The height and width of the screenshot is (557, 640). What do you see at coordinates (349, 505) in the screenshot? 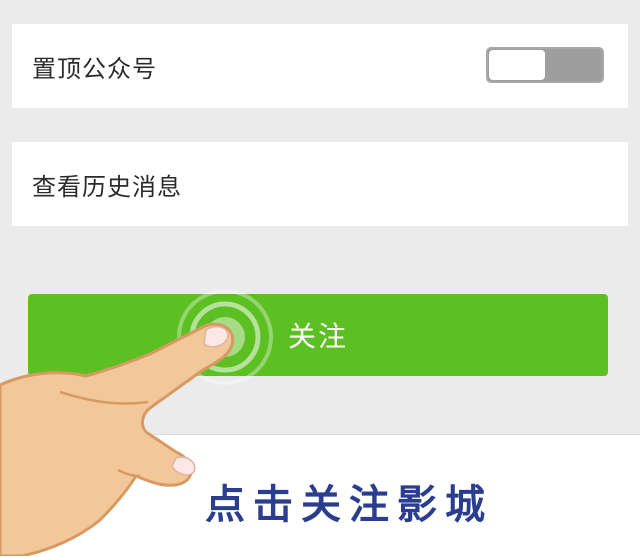
I see `promo-caption: 点击关注影城` at bounding box center [349, 505].